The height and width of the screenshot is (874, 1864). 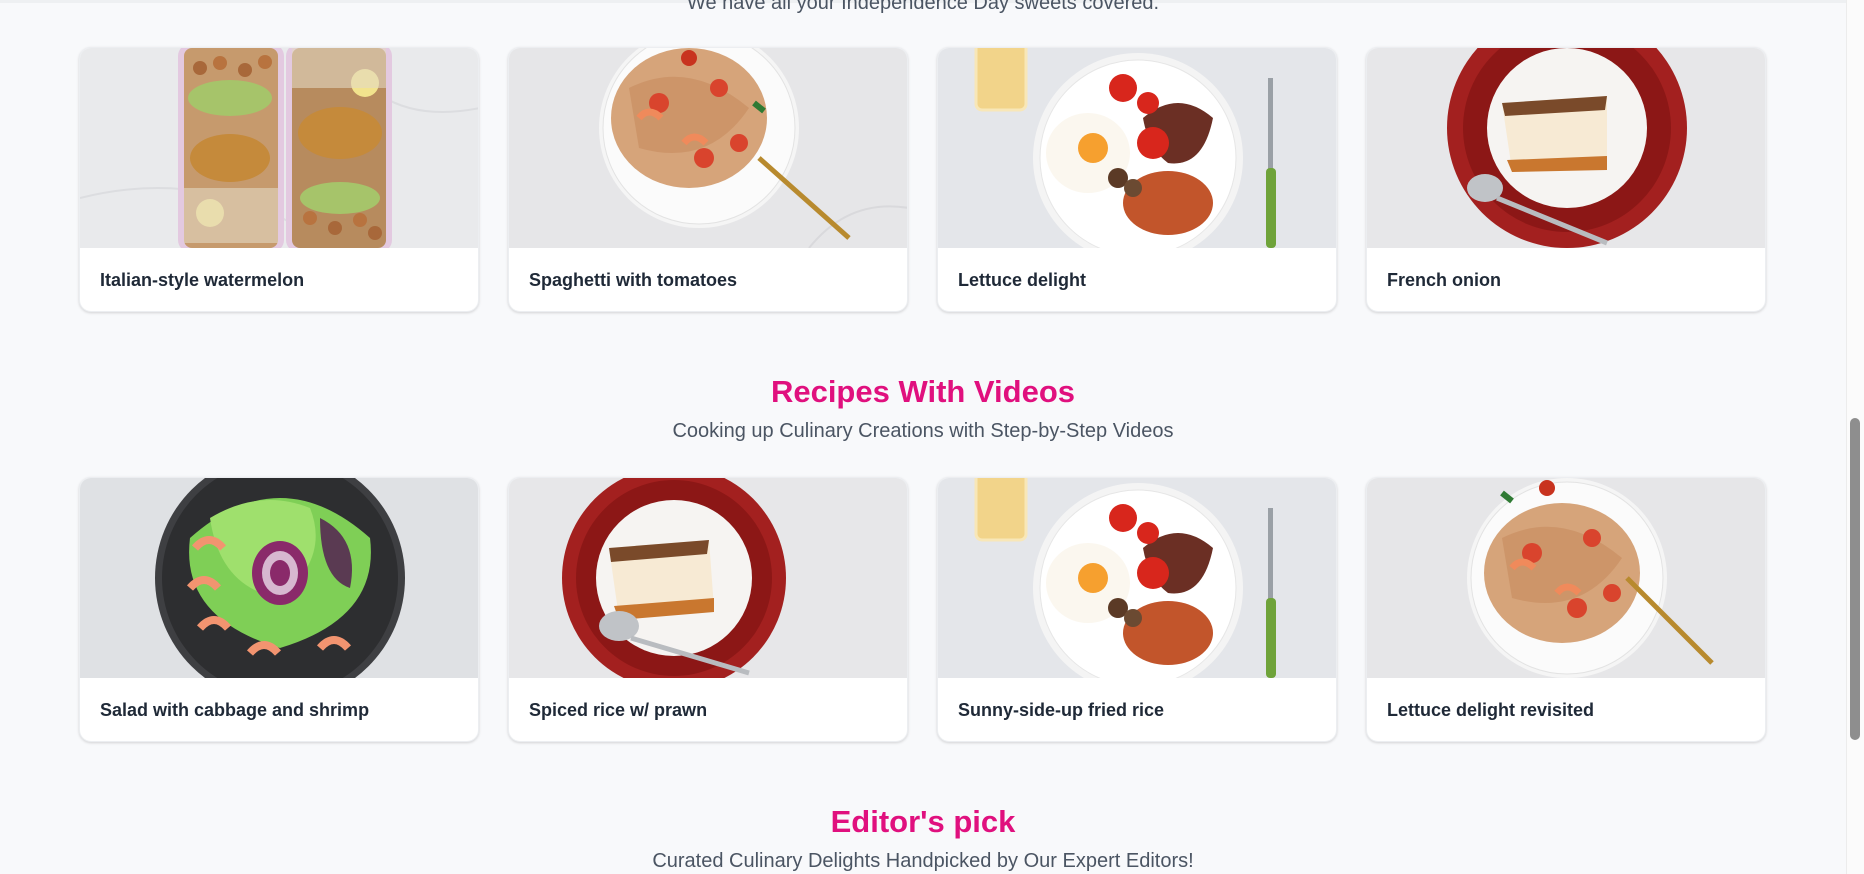 What do you see at coordinates (1061, 710) in the screenshot?
I see `recipe-title: Sunny-side-up fried rice` at bounding box center [1061, 710].